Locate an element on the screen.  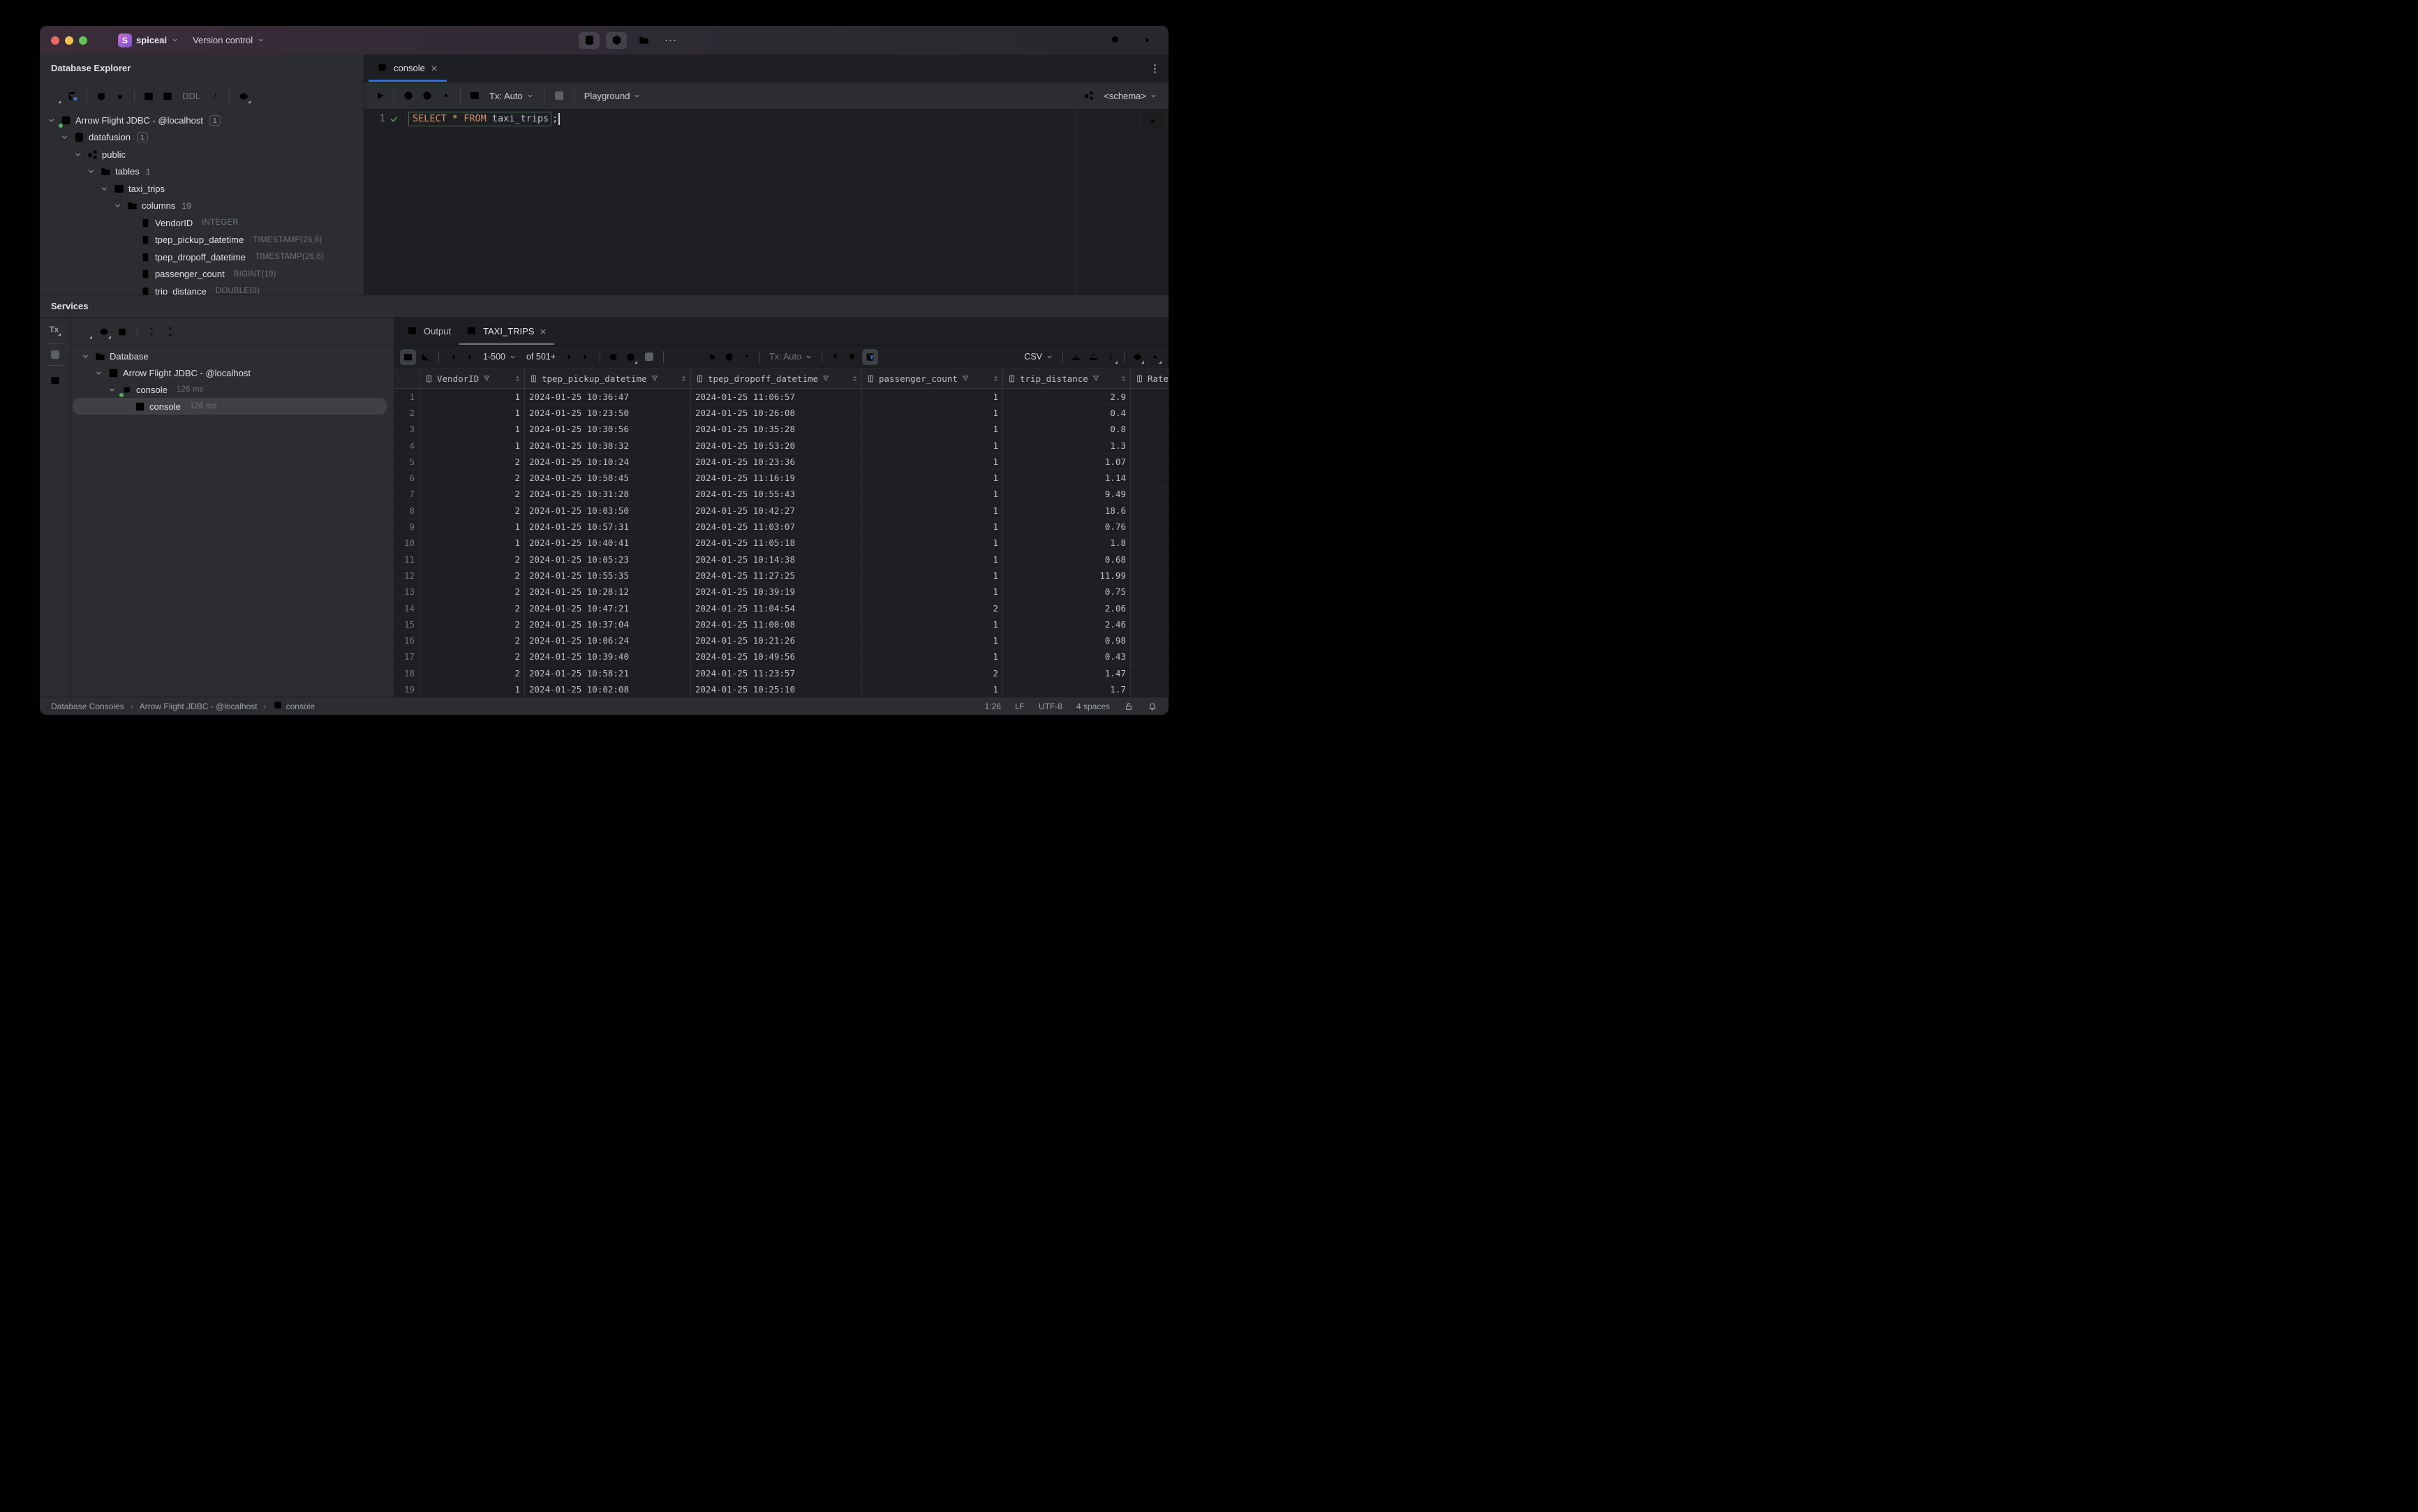
grid-settings-icon is located at coordinates (1155, 357).